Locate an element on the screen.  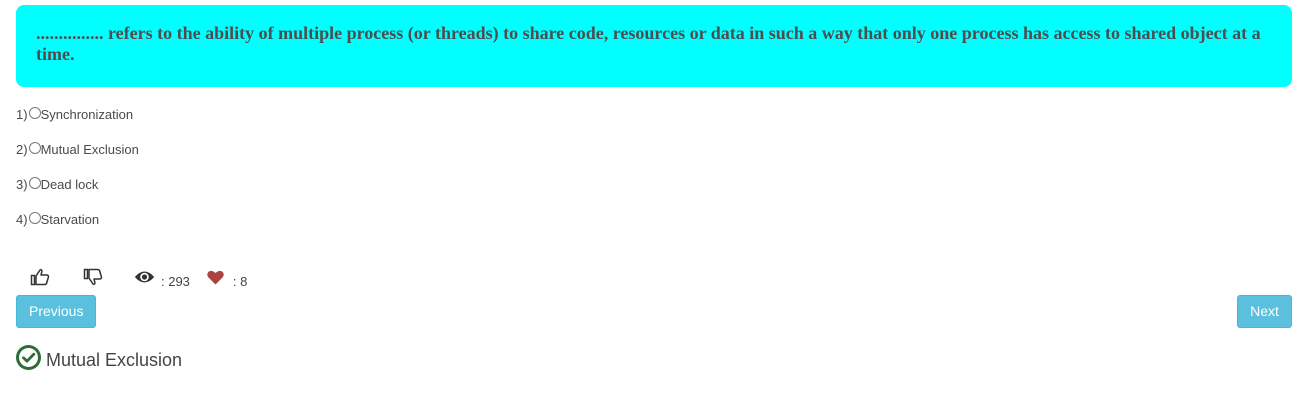
stats-bar: : 293 : 8 is located at coordinates (139, 277).